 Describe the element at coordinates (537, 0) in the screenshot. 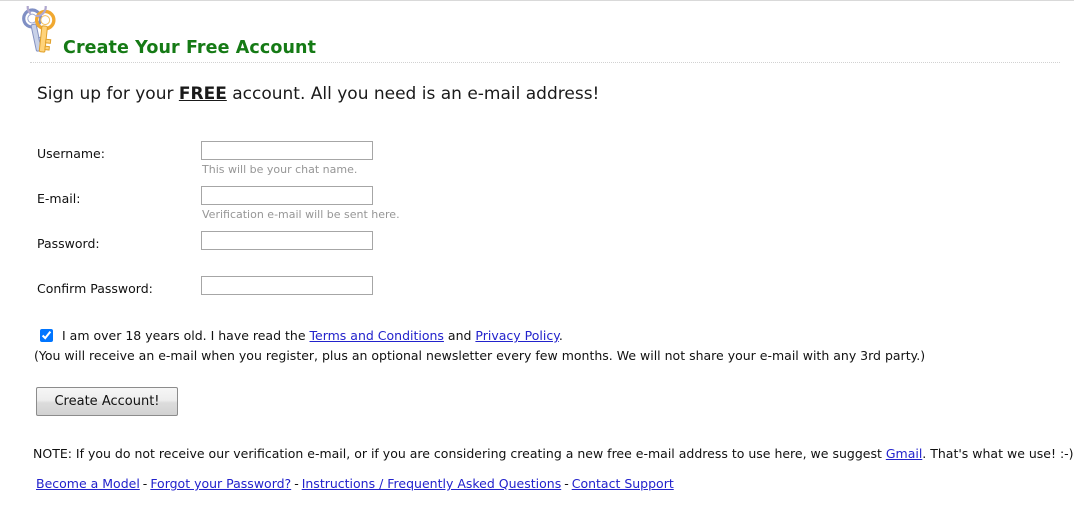

I see `top-hairline` at that location.